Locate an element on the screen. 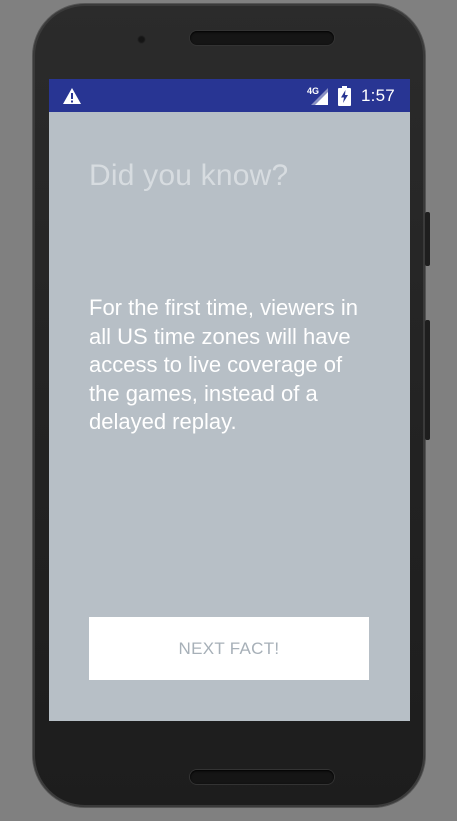 Image resolution: width=457 pixels, height=821 pixels. battery-charging-icon is located at coordinates (344, 96).